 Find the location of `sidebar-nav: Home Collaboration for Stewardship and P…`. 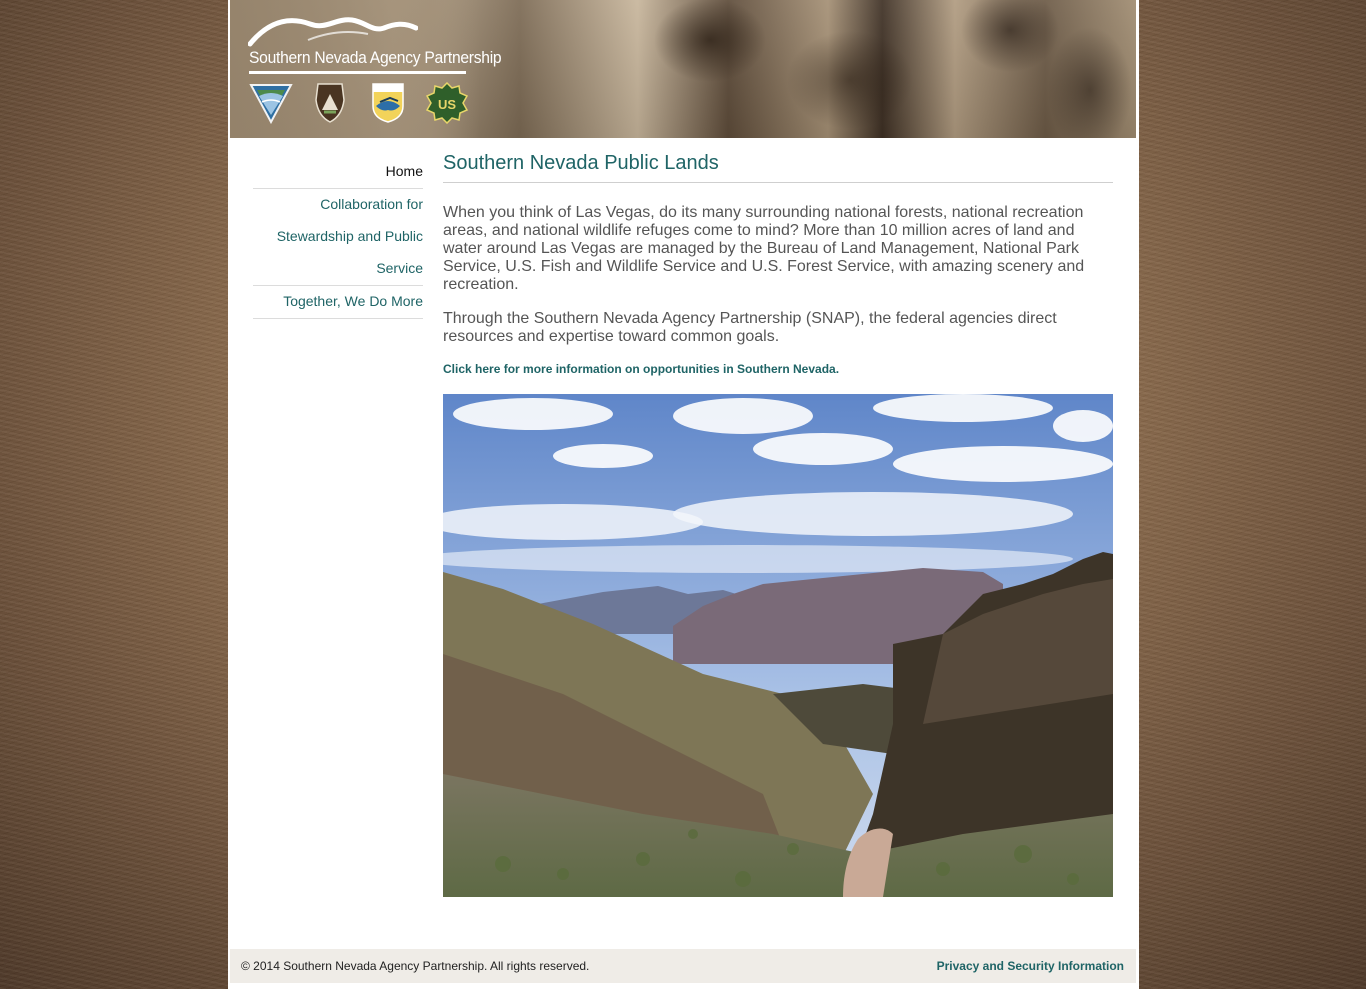

sidebar-nav: Home Collaboration for Stewardship and P… is located at coordinates (338, 237).